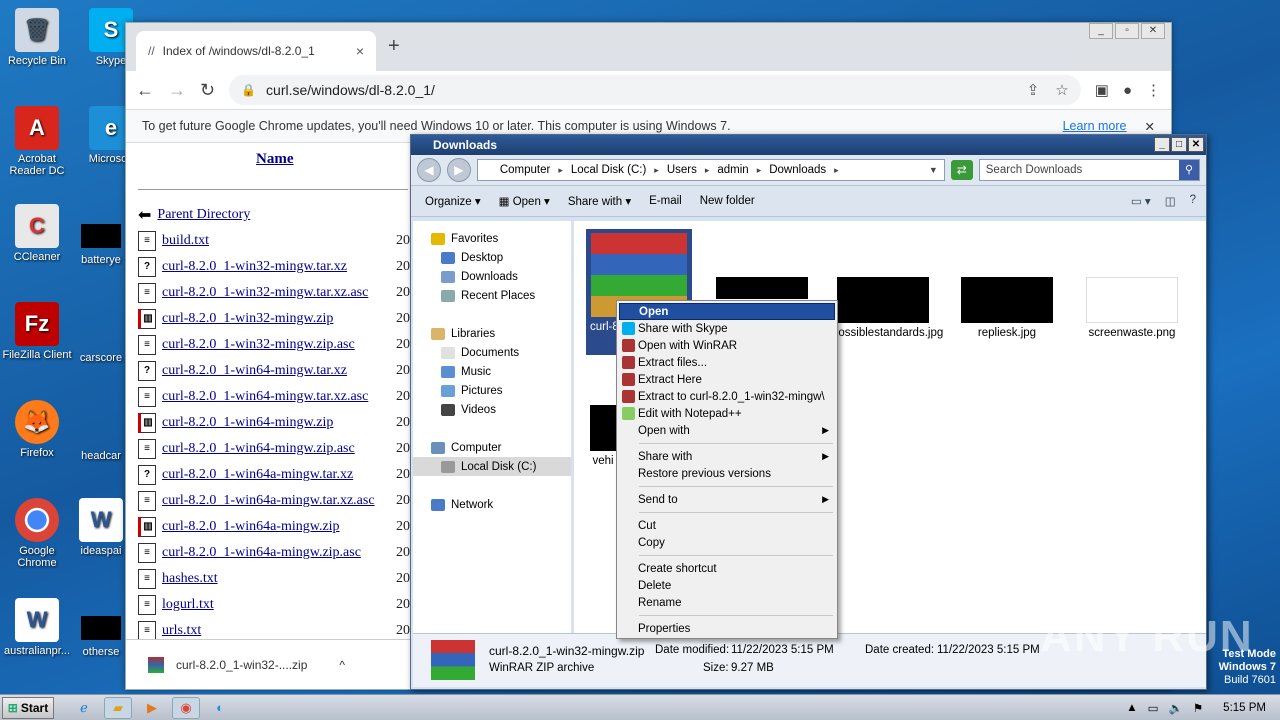  Describe the element at coordinates (1127, 90) in the screenshot. I see `profile-icon: ●` at that location.